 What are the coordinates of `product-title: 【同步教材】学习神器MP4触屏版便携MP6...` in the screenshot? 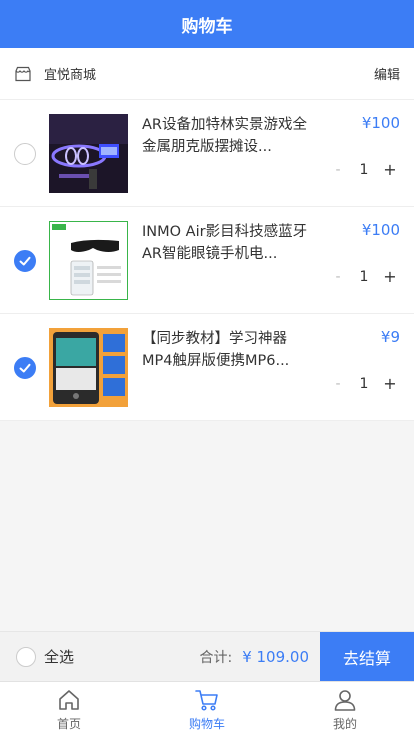 It's located at (227, 350).